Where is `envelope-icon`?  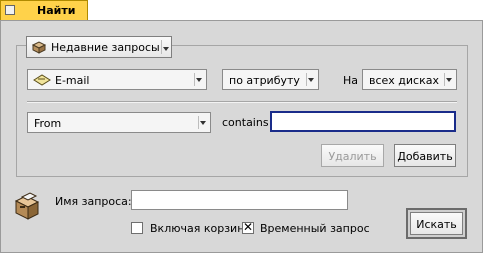
envelope-icon is located at coordinates (42, 80).